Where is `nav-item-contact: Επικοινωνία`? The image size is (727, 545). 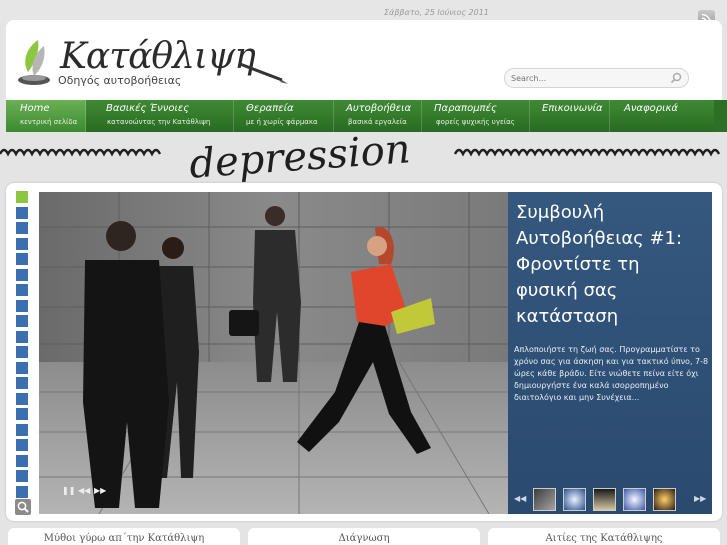 nav-item-contact: Επικοινωνία is located at coordinates (570, 116).